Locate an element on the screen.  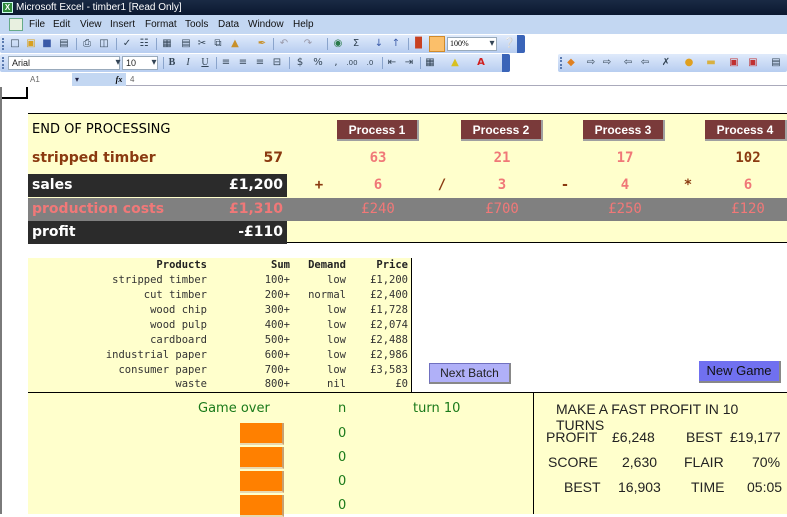
decrease-decimal-icon: .0 is located at coordinates (370, 63).